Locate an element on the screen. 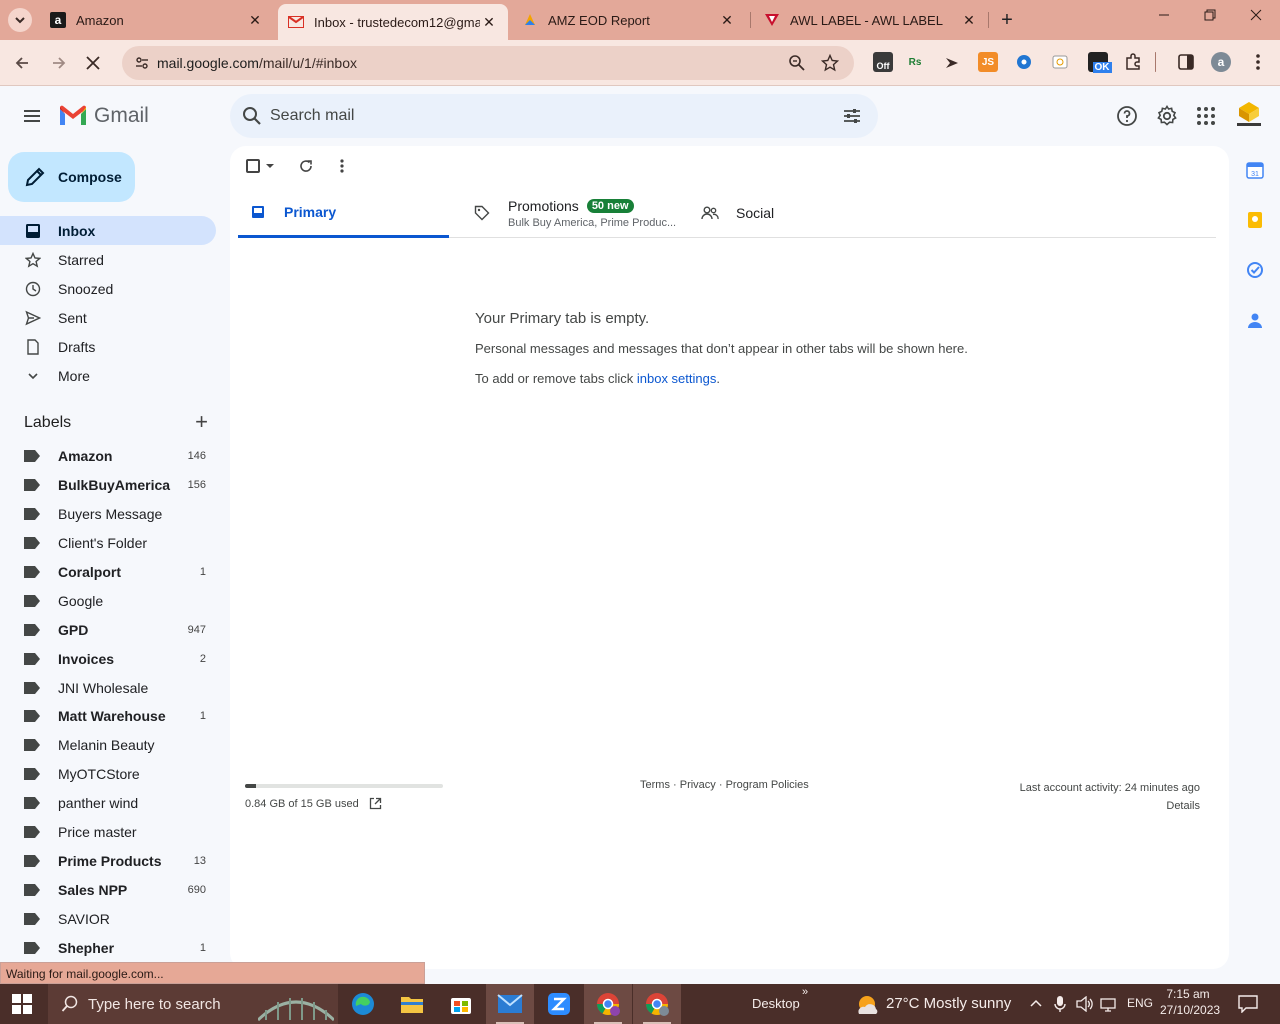 The image size is (1280, 1024). main-menu-button is located at coordinates (32, 116).